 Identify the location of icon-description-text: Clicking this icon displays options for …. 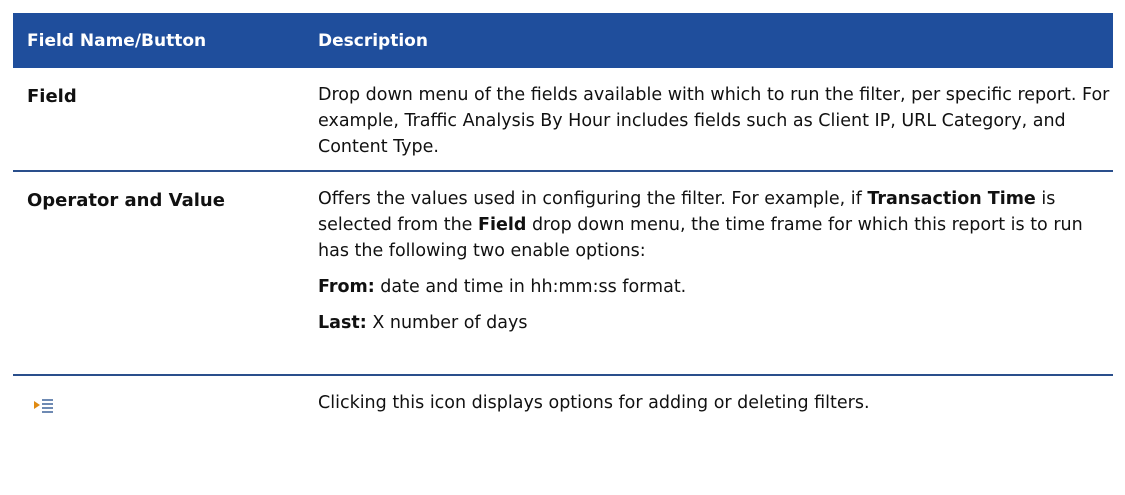
(594, 403).